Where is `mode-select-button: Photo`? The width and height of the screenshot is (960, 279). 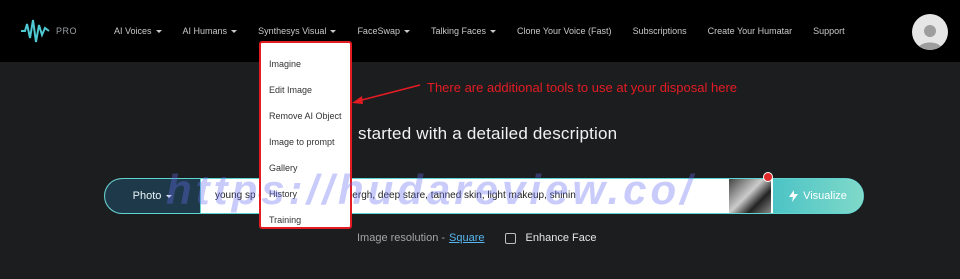
mode-select-button: Photo is located at coordinates (153, 196).